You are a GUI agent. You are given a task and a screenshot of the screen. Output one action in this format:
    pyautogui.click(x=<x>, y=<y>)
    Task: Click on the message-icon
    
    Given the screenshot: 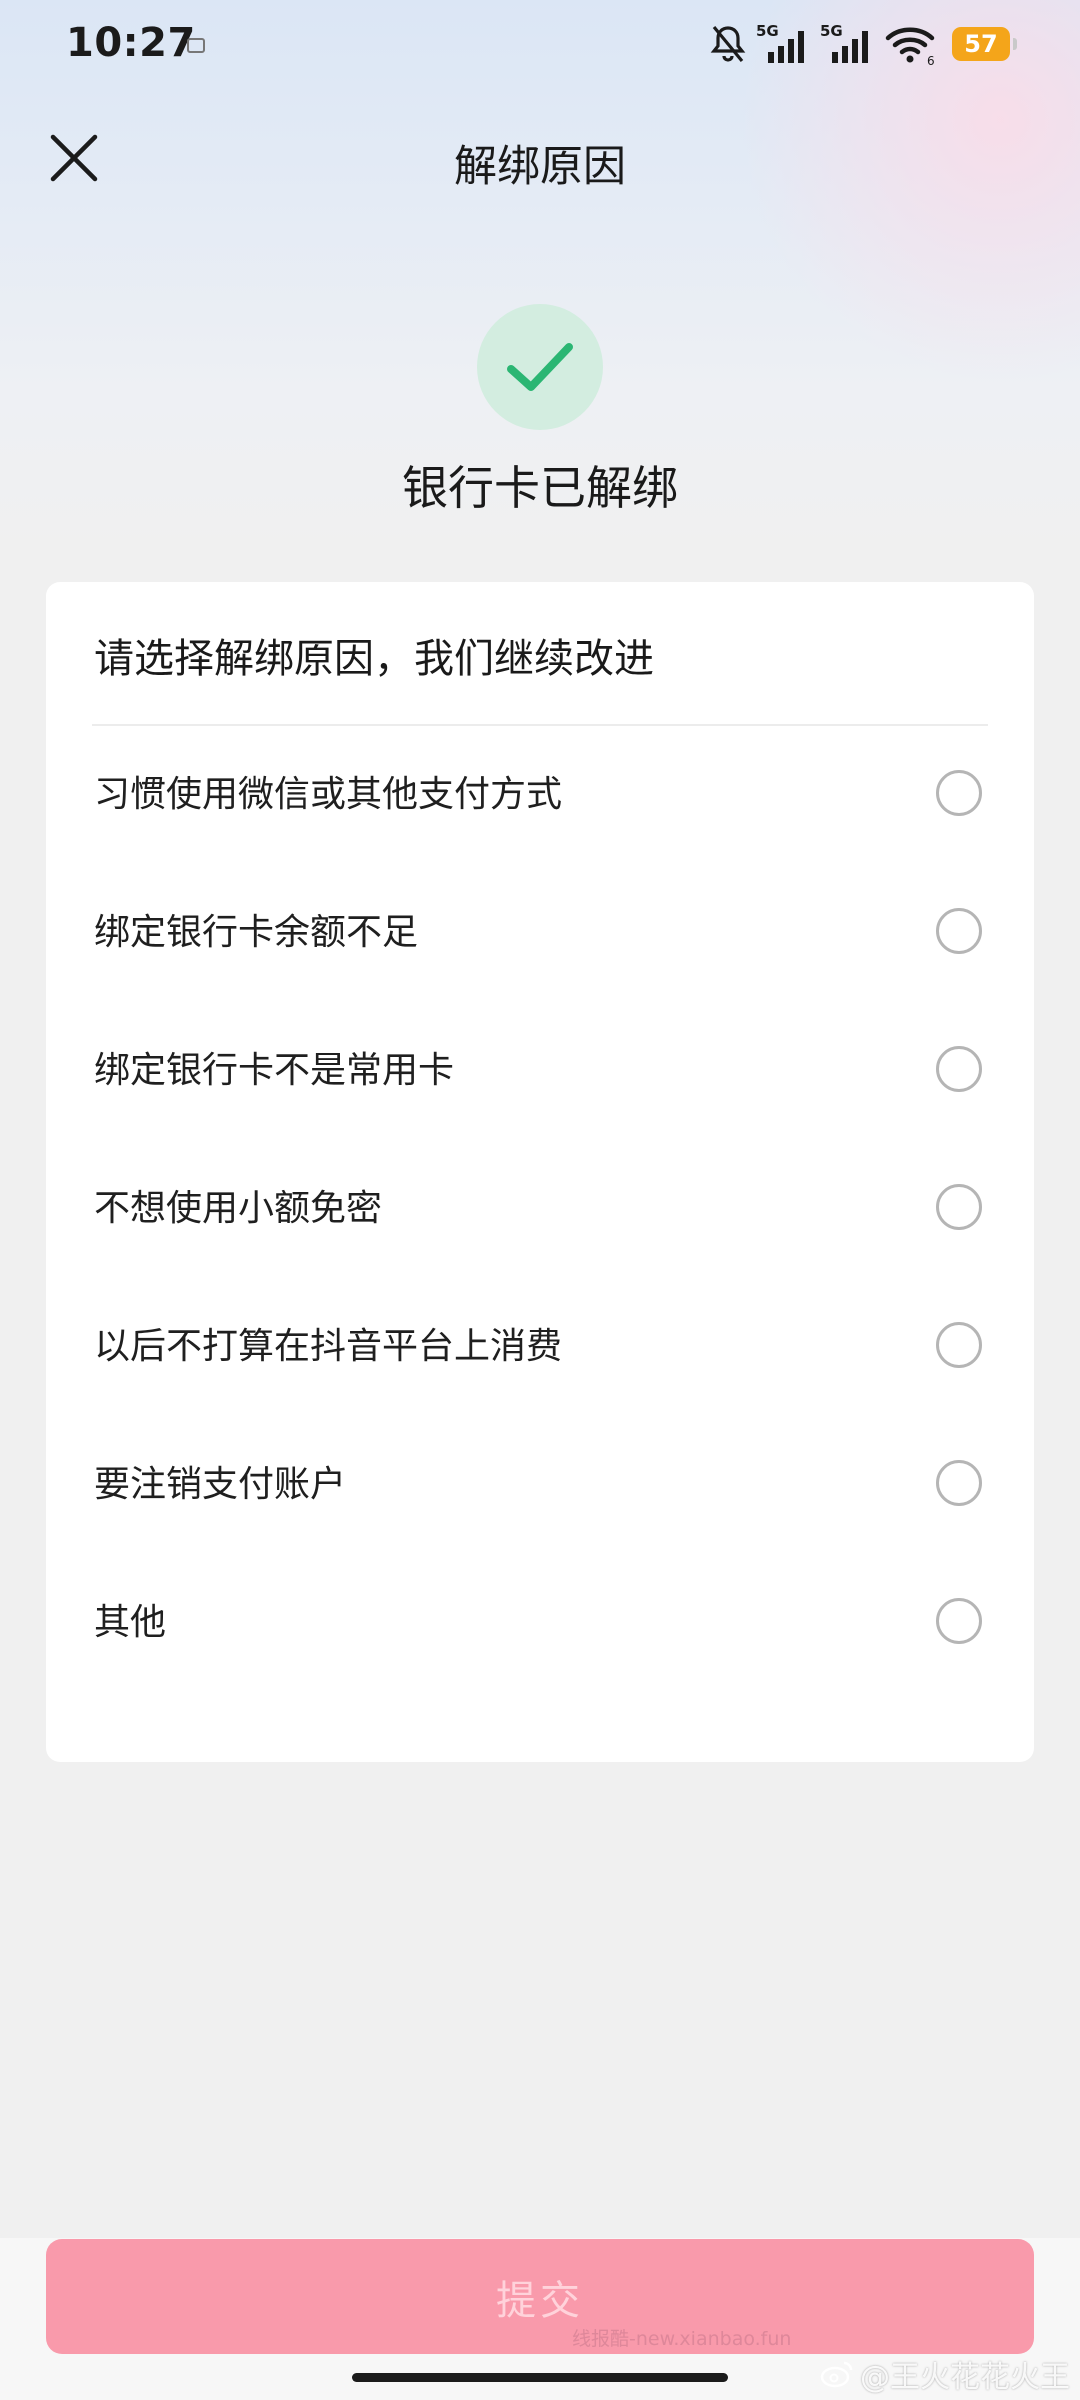 What is the action you would take?
    pyautogui.click(x=196, y=45)
    